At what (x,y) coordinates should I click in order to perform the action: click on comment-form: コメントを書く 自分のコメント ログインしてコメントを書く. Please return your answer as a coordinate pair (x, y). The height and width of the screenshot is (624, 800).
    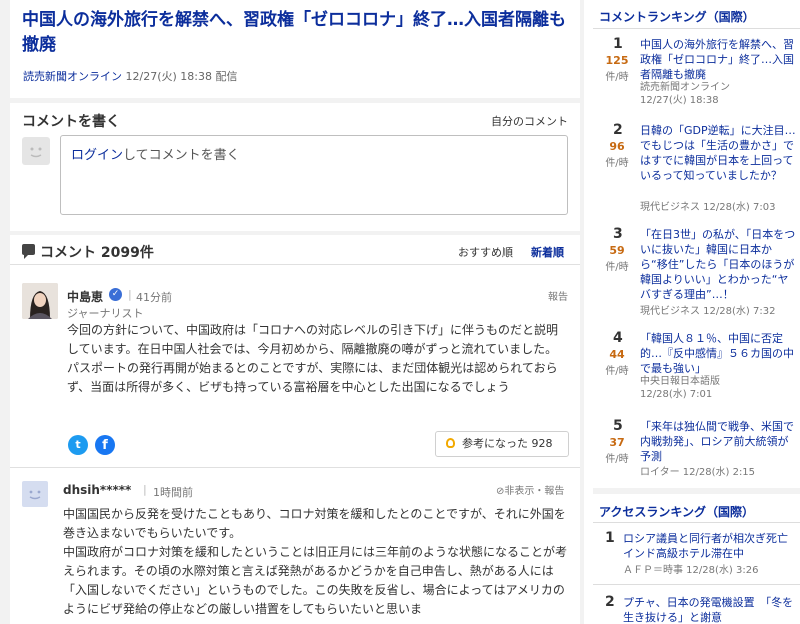
    Looking at the image, I should click on (295, 167).